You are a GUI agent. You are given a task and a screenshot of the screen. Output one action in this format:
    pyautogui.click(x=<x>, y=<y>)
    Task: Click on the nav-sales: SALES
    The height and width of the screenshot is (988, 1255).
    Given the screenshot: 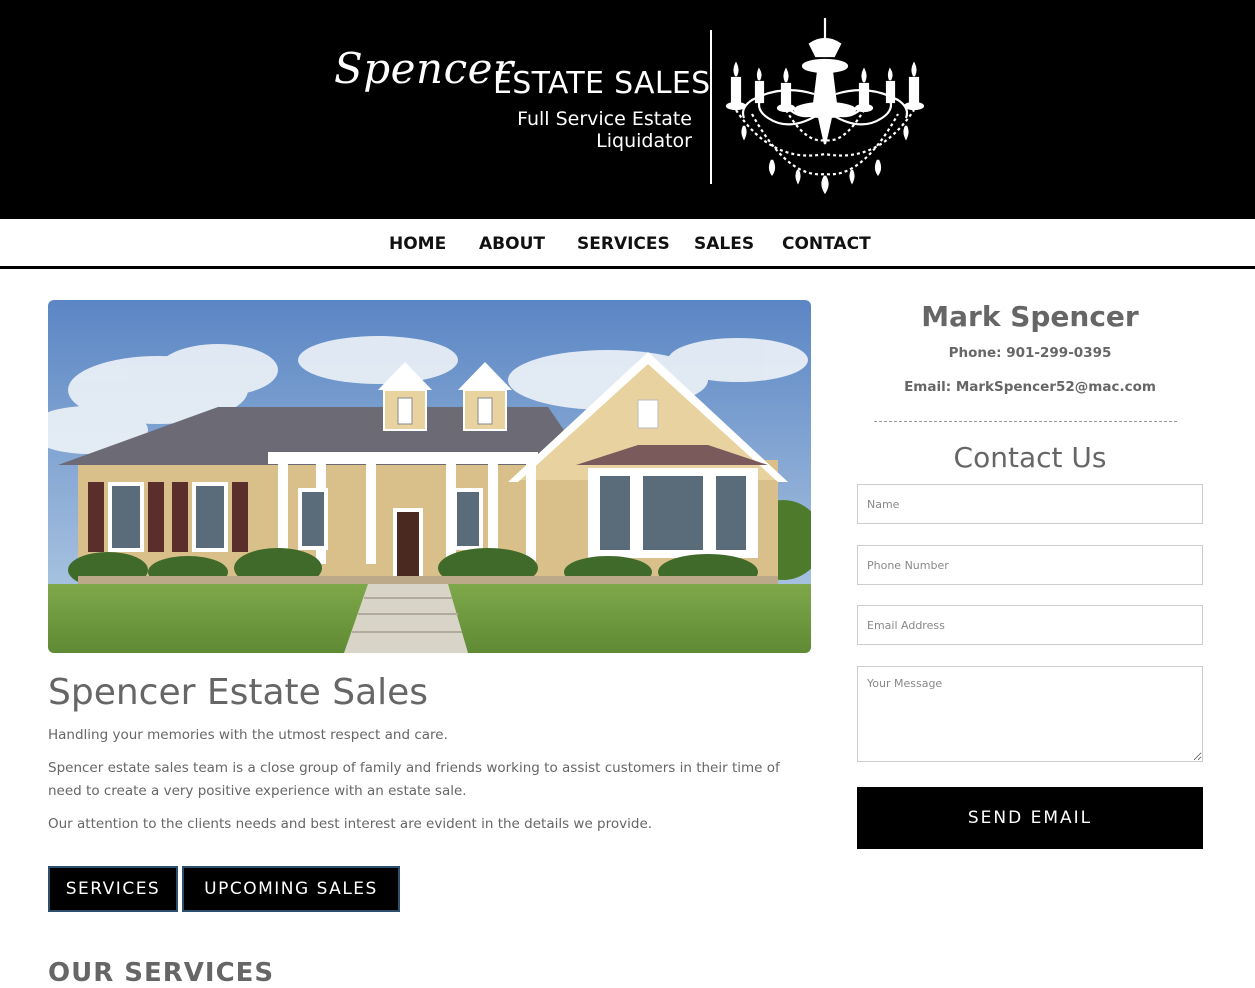 What is the action you would take?
    pyautogui.click(x=724, y=244)
    